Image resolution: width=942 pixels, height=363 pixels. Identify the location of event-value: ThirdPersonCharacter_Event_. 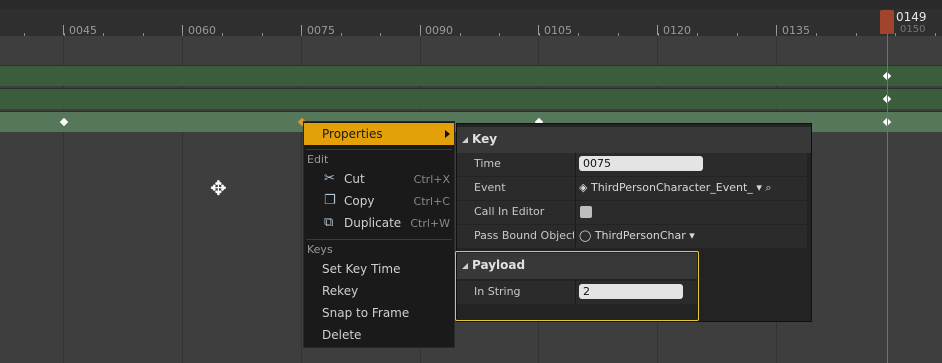
(671, 187).